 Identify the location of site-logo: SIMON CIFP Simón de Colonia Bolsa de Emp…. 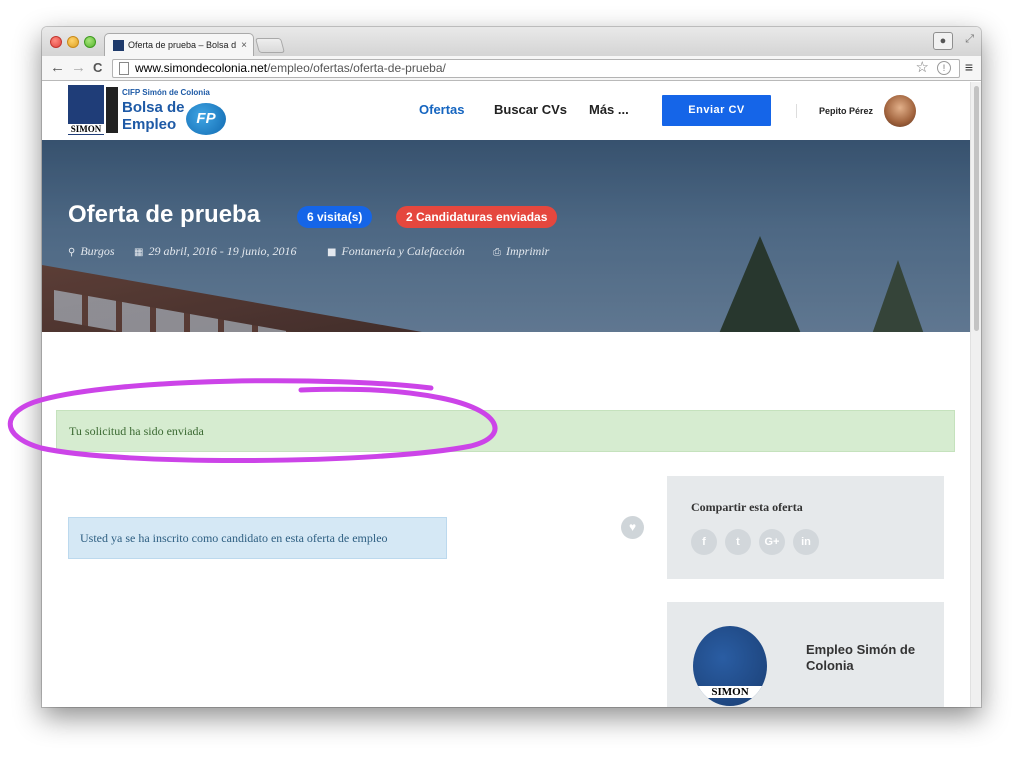
(150, 111).